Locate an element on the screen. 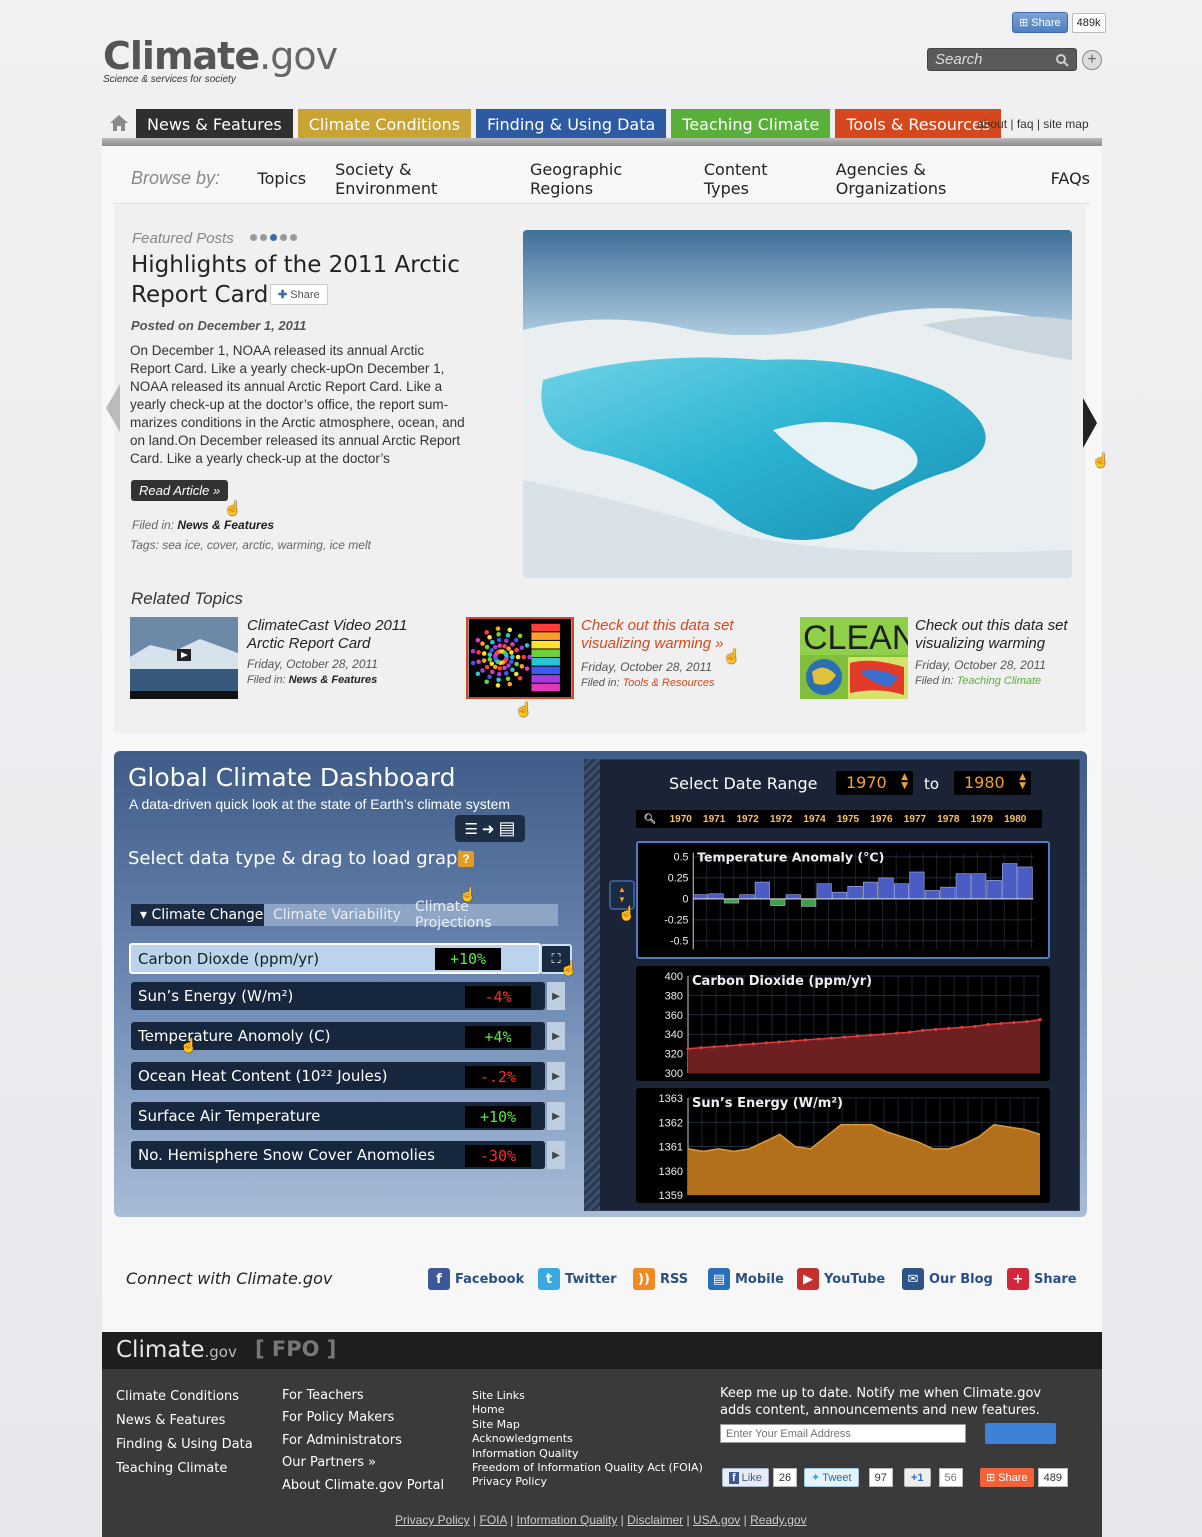 This screenshot has width=1202, height=1537. utility-links: about | faq | site map is located at coordinates (1033, 124).